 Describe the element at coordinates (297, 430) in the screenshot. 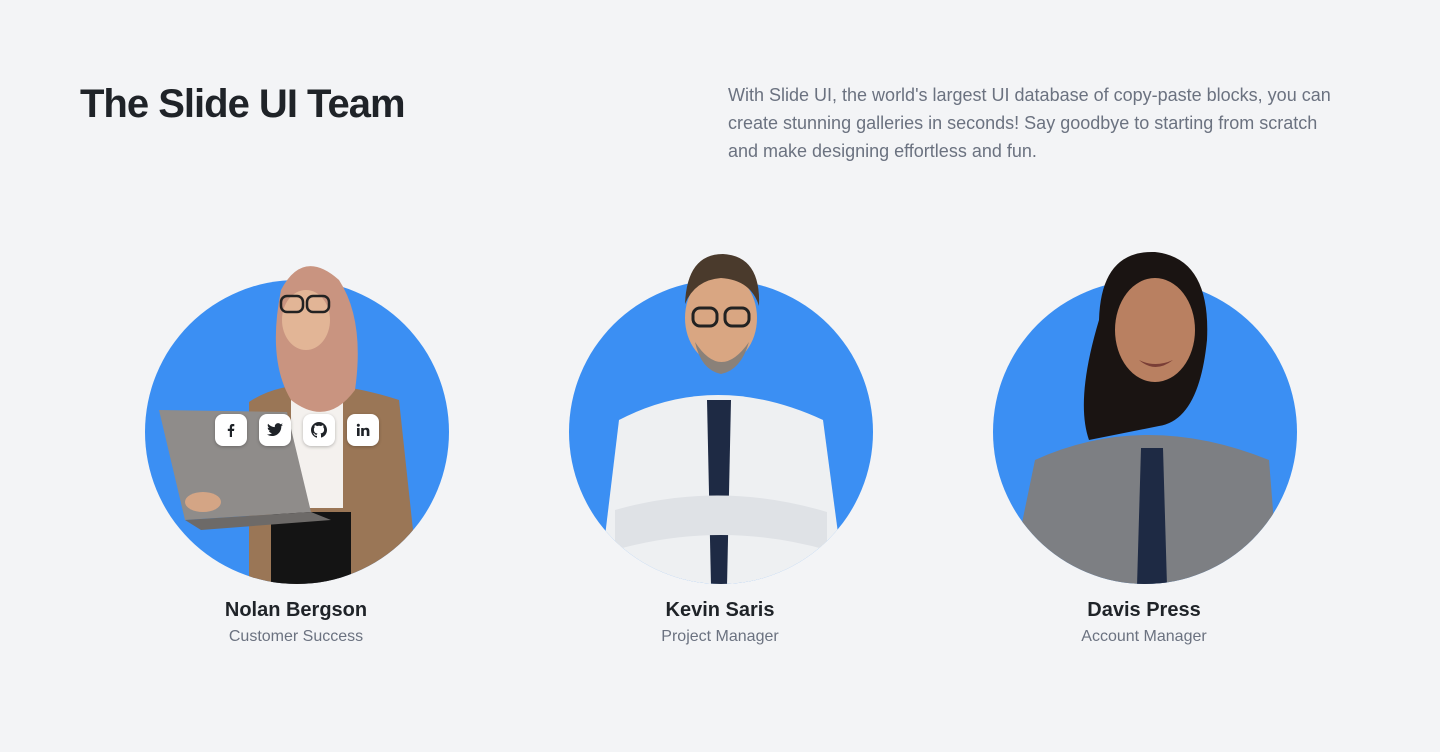

I see `social-links` at that location.